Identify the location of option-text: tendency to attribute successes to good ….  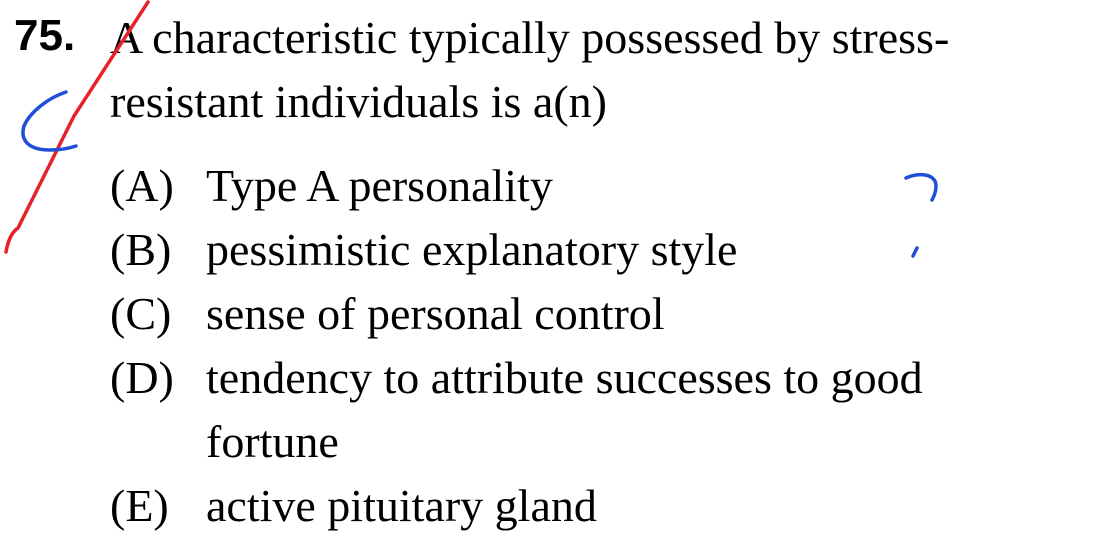
(564, 409).